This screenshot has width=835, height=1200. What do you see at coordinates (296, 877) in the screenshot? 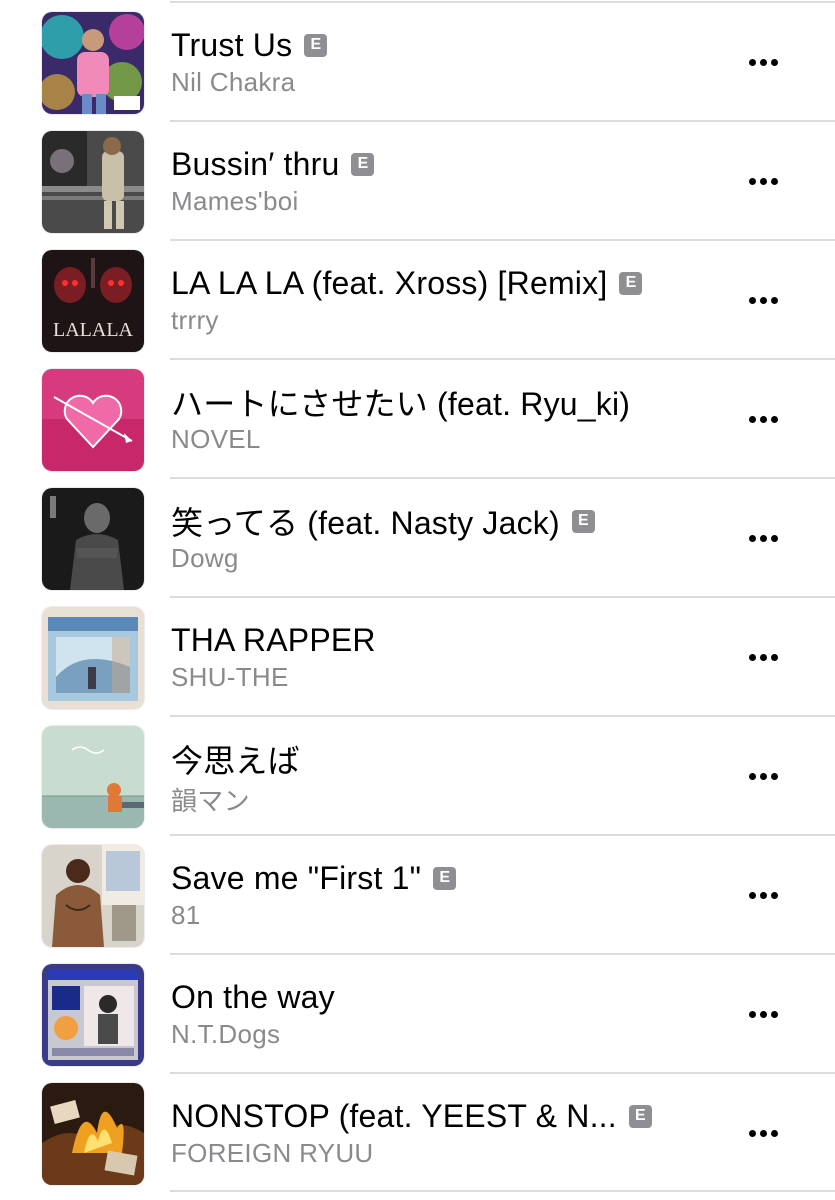
I see `track-title: Save me "First 1"` at bounding box center [296, 877].